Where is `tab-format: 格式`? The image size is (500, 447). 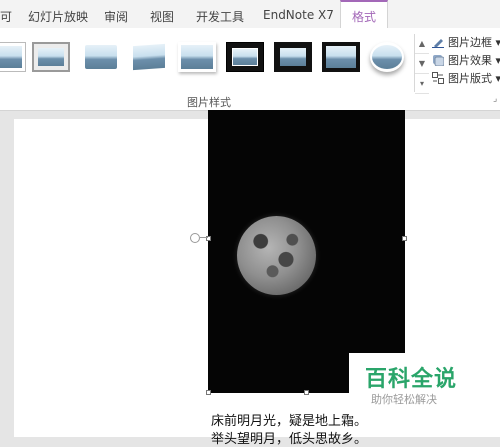 tab-format: 格式 is located at coordinates (364, 14).